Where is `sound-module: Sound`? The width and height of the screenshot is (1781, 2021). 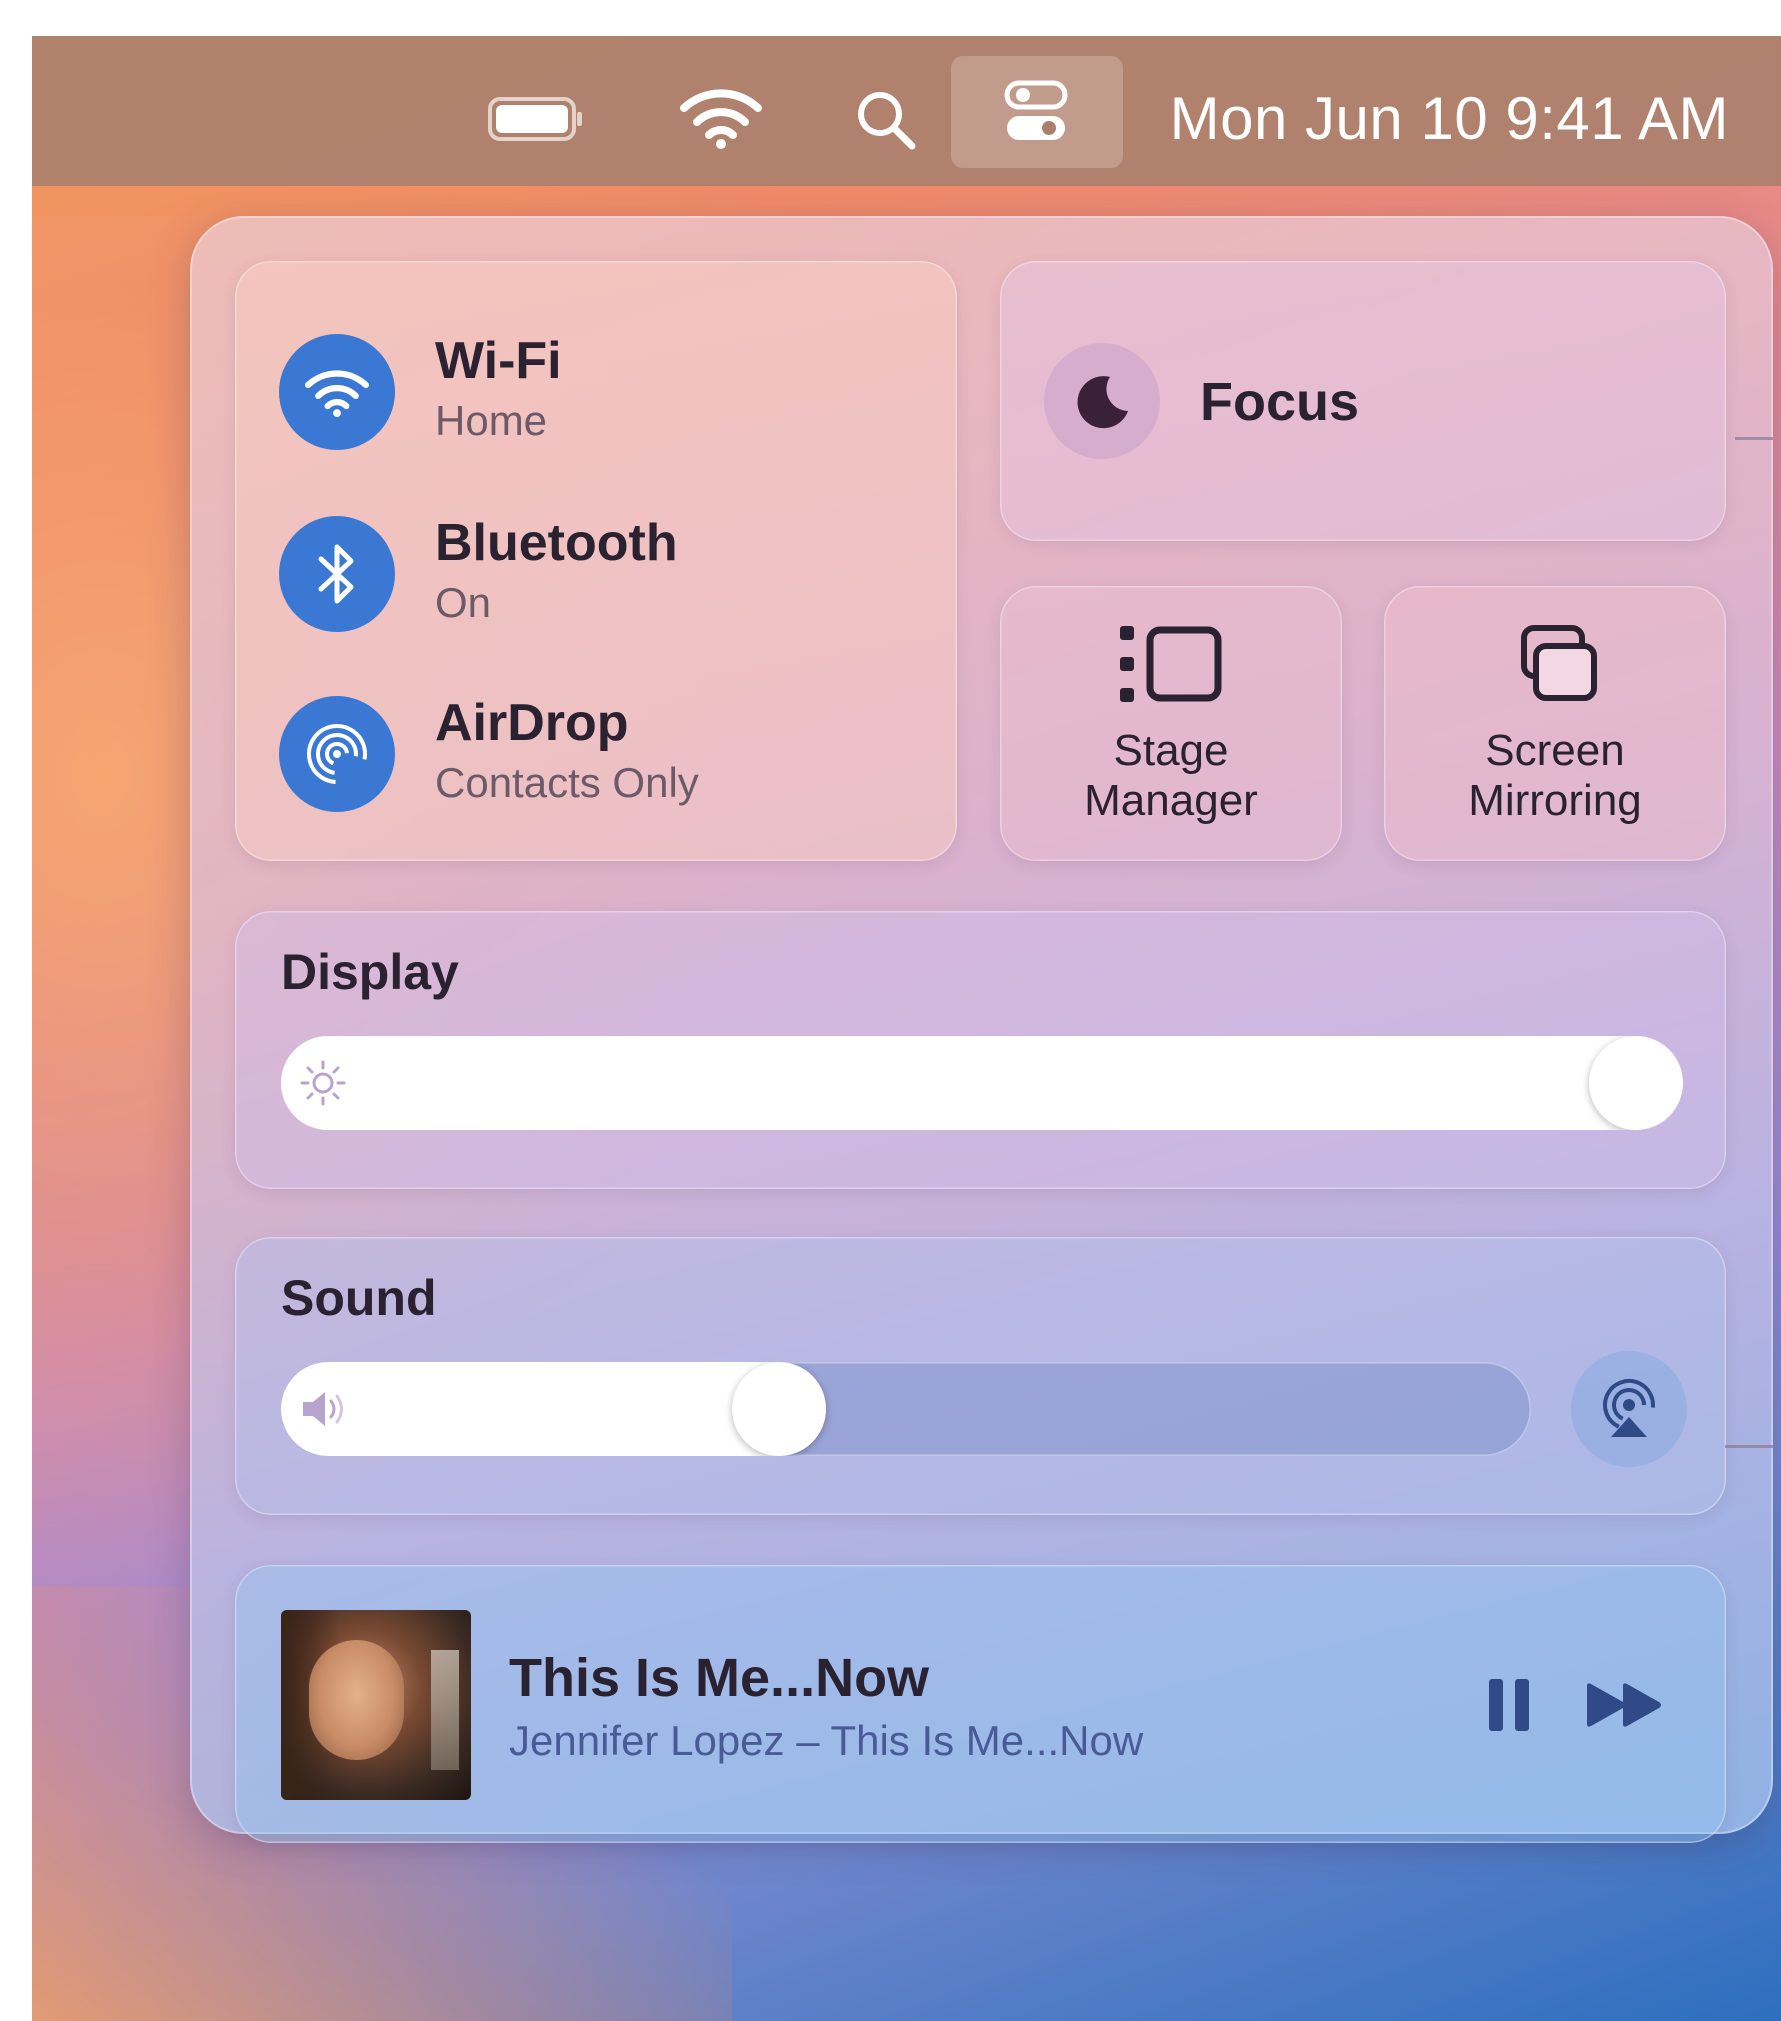 sound-module: Sound is located at coordinates (980, 1376).